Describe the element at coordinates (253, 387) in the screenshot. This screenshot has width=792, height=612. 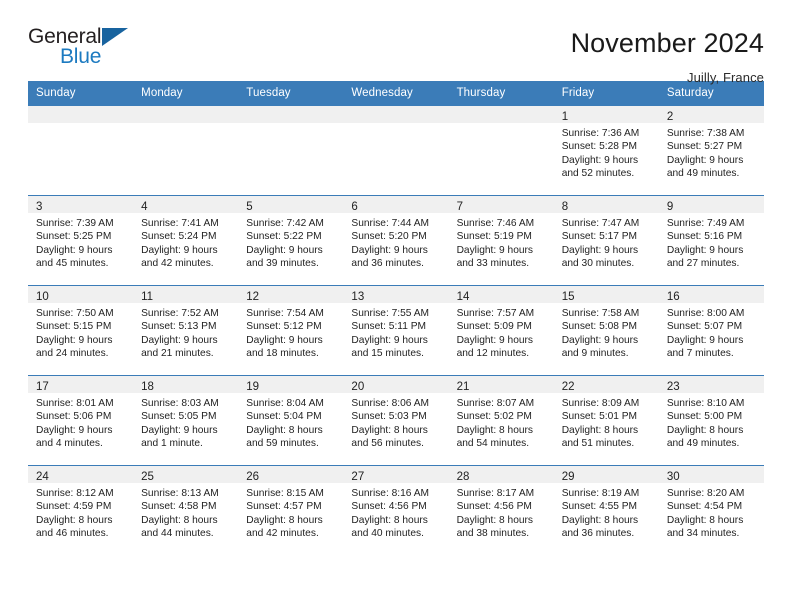
I see `day-number: 19` at that location.